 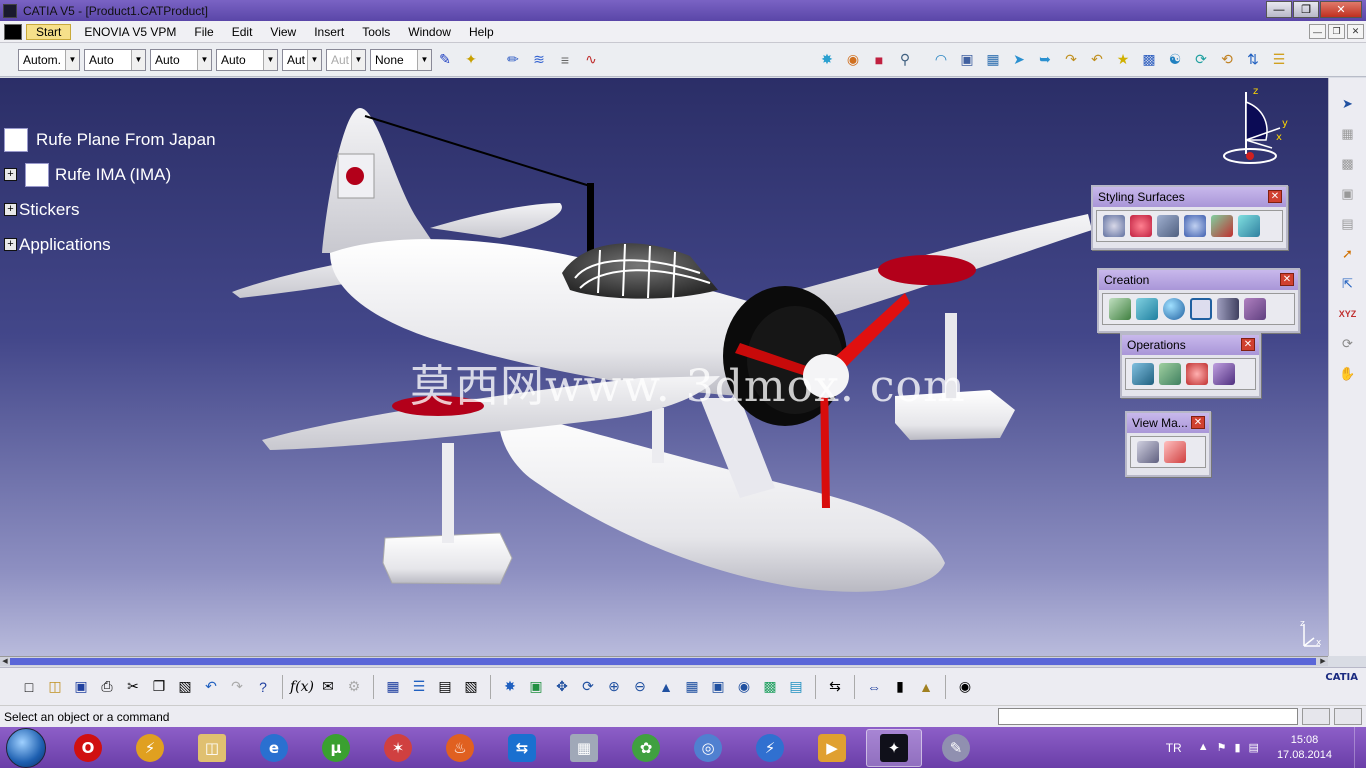 What do you see at coordinates (926, 687) in the screenshot?
I see `bottle-icon: ▲` at bounding box center [926, 687].